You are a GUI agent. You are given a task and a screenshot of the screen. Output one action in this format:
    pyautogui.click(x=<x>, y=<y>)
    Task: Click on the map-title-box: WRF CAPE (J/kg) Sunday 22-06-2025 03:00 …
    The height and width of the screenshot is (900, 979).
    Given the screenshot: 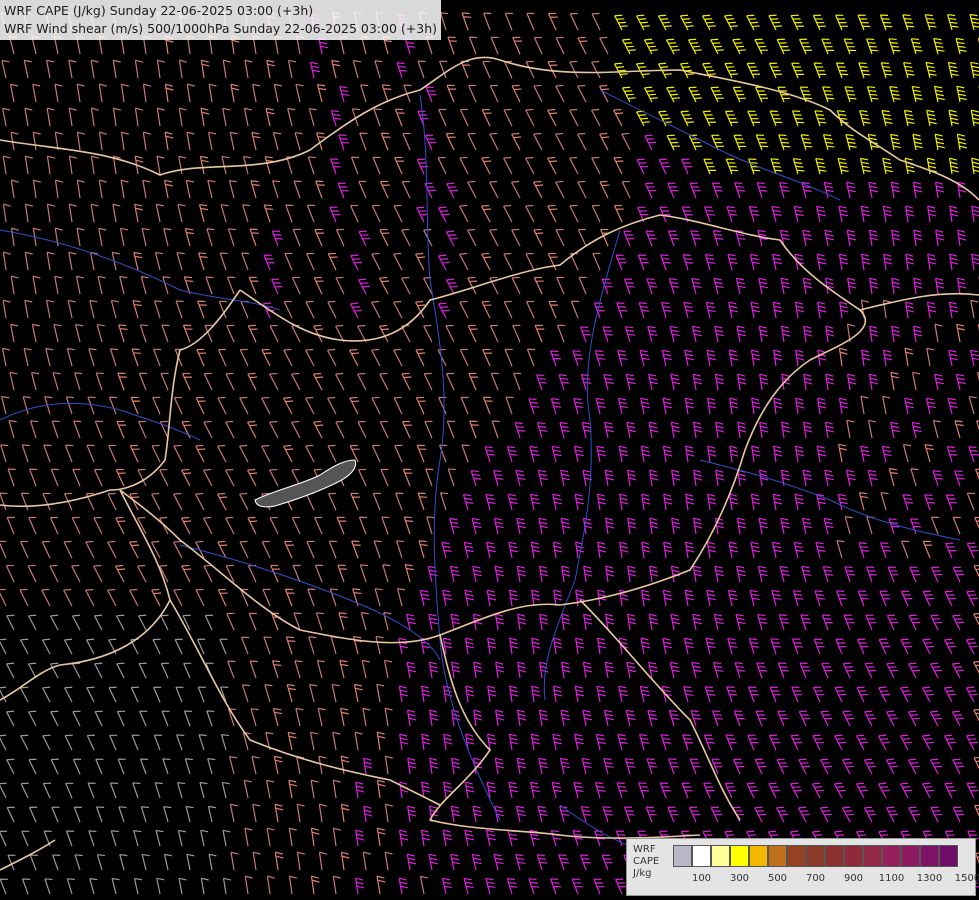 What is the action you would take?
    pyautogui.click(x=220, y=20)
    